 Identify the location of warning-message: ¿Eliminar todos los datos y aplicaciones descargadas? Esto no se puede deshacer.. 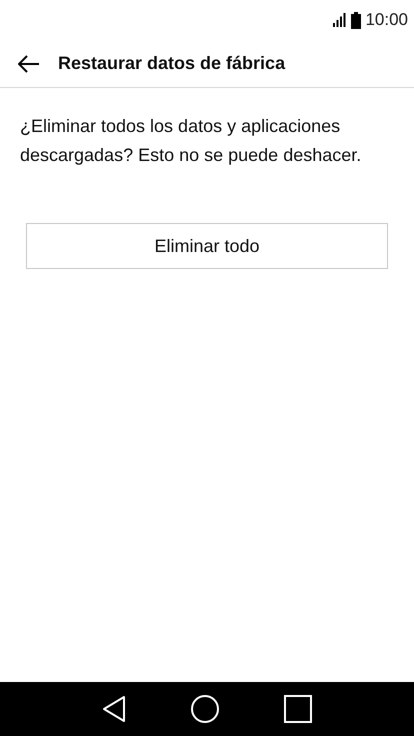
(191, 141).